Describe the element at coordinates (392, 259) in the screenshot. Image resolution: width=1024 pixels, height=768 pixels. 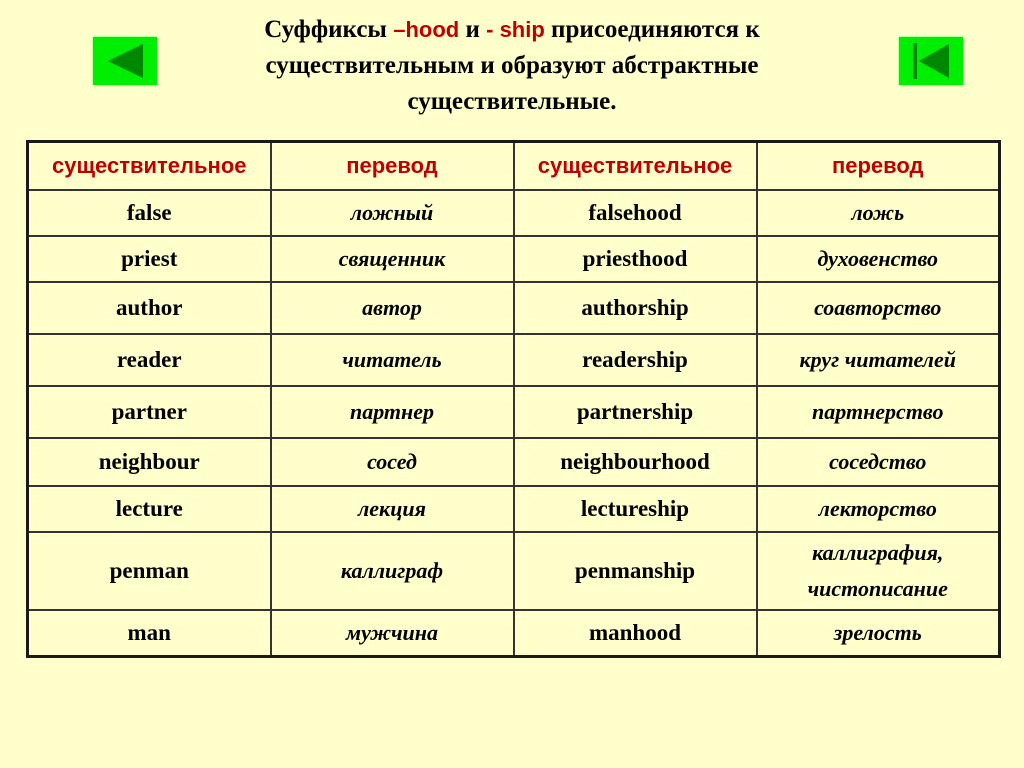
I see `noun-translation-cell: священник` at that location.